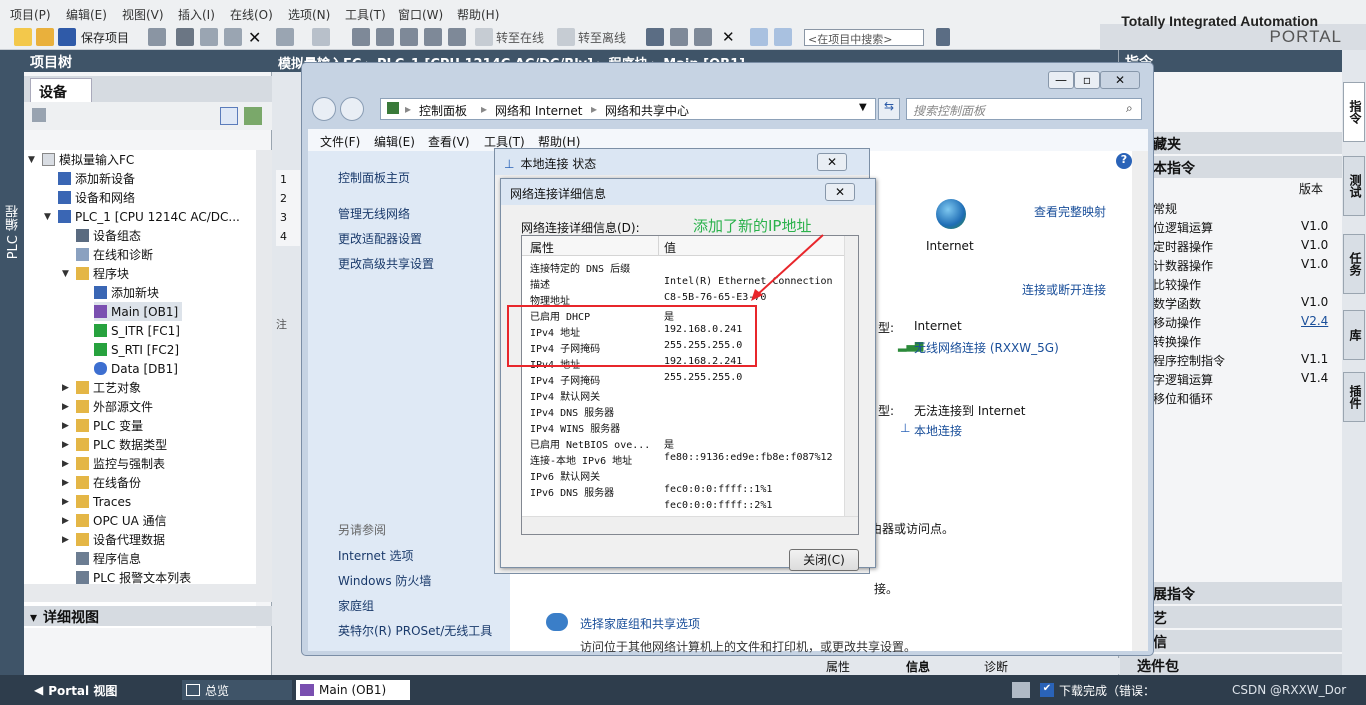 This screenshot has width=1366, height=705. I want to click on refresh-icon: ⇆, so click(889, 109).